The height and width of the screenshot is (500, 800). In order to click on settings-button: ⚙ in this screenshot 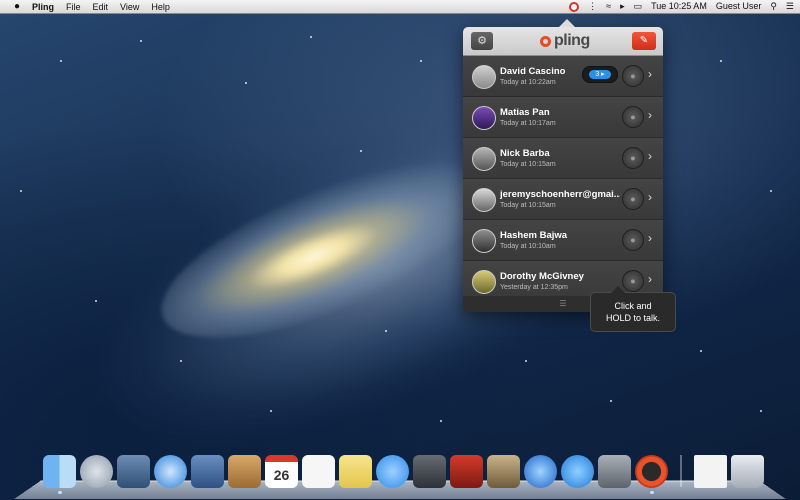, I will do `click(482, 41)`.